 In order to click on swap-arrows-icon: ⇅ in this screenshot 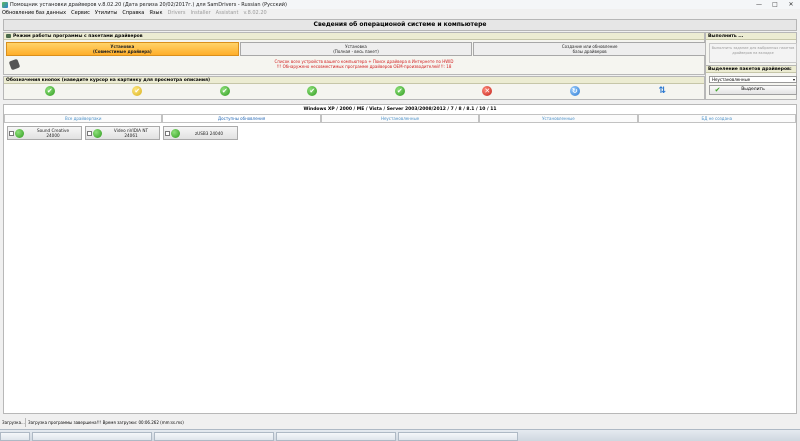, I will do `click(662, 91)`.